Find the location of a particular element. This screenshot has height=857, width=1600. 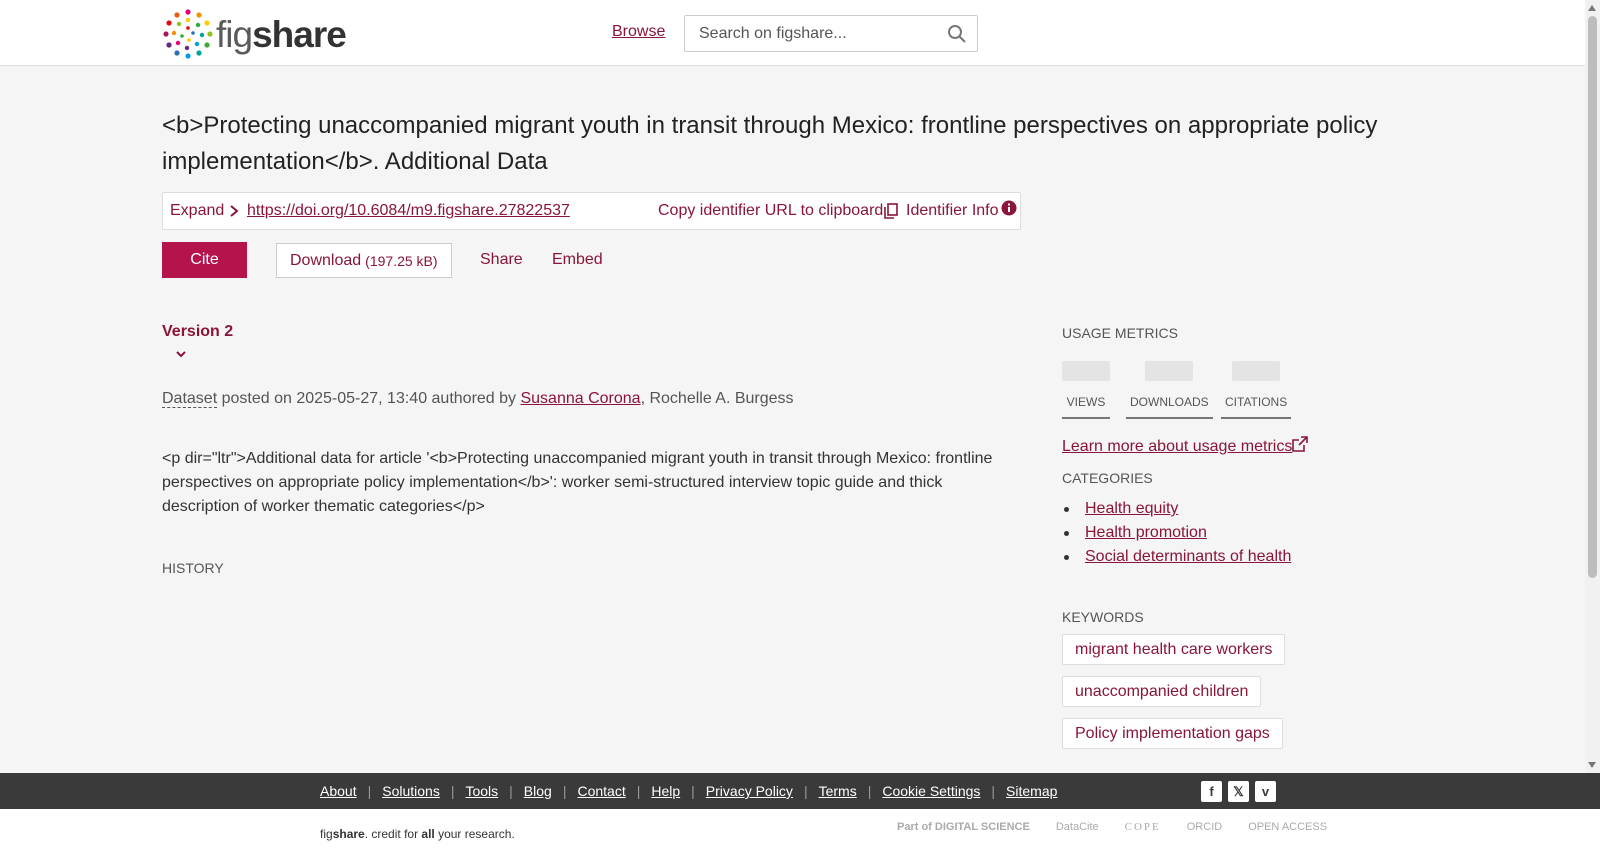

metric-views: VIEWS is located at coordinates (1086, 390).